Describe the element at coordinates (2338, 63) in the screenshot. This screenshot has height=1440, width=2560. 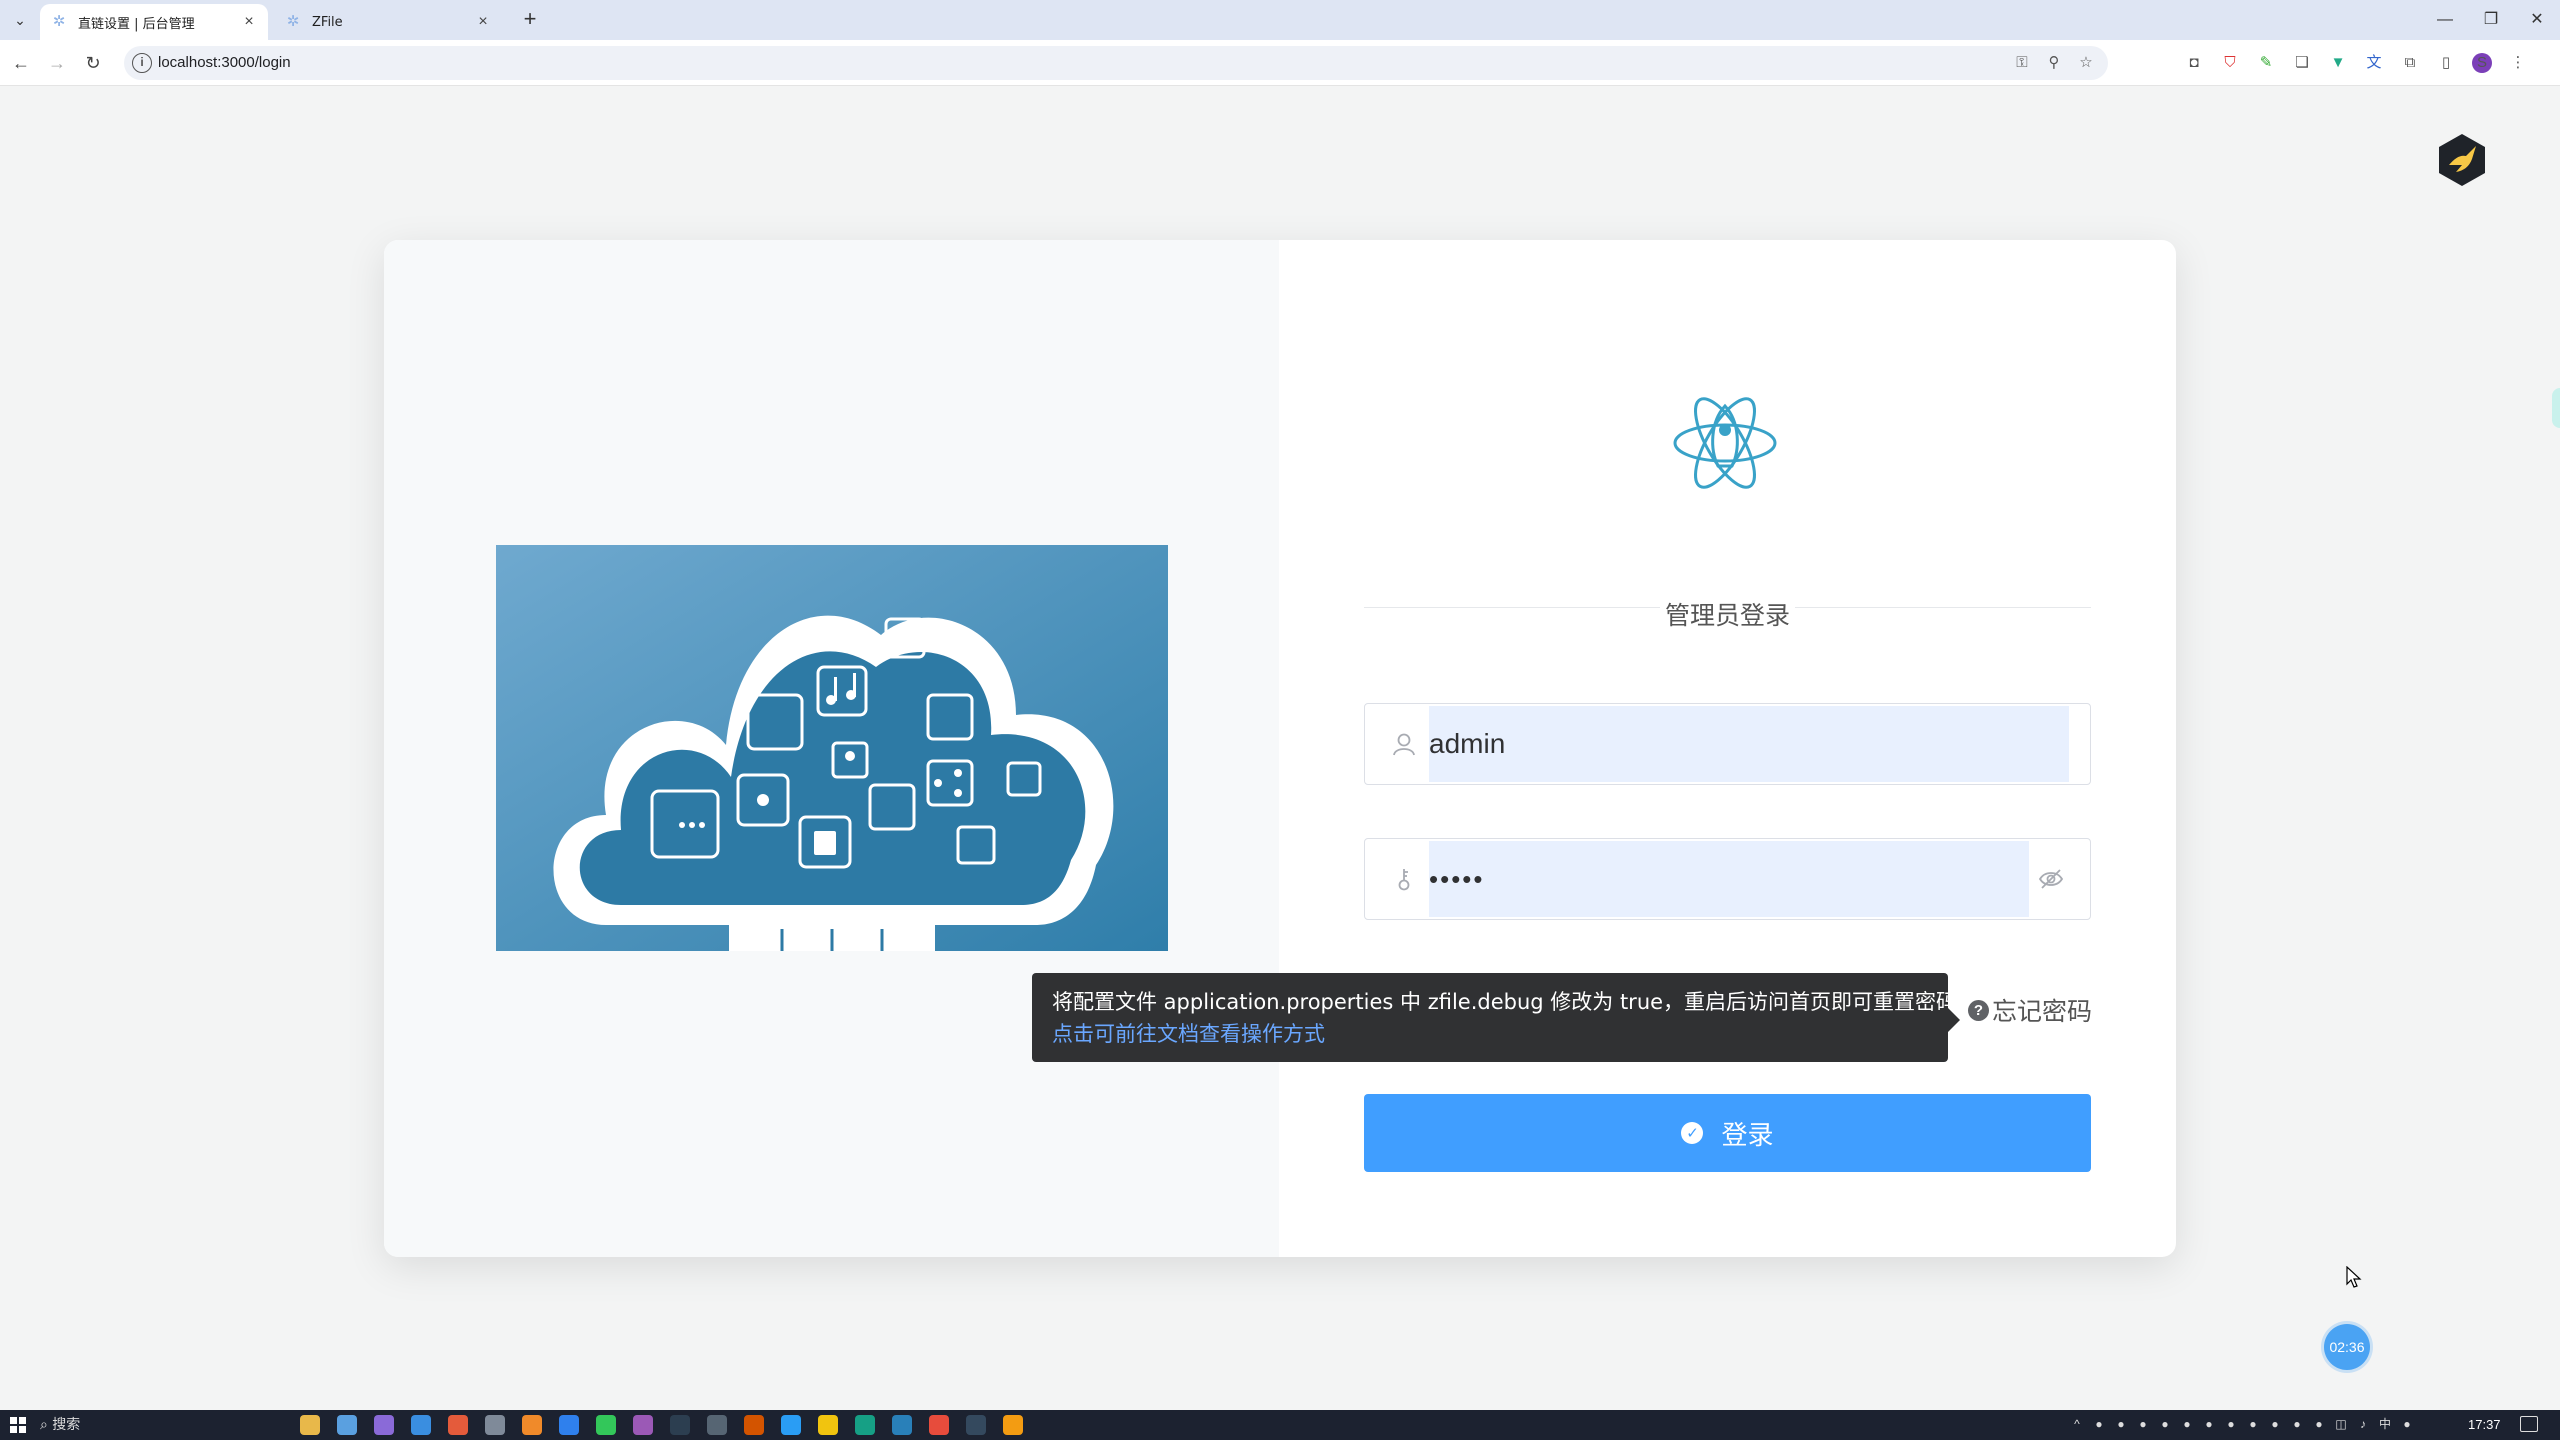
I see `vue-devtools-icon: ▼` at that location.